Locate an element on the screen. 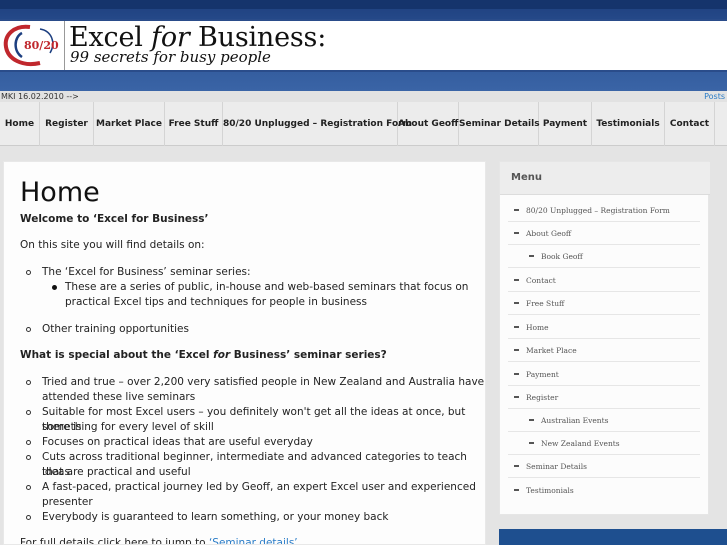 The height and width of the screenshot is (545, 727). sidebar-item-label: Payment is located at coordinates (542, 374).